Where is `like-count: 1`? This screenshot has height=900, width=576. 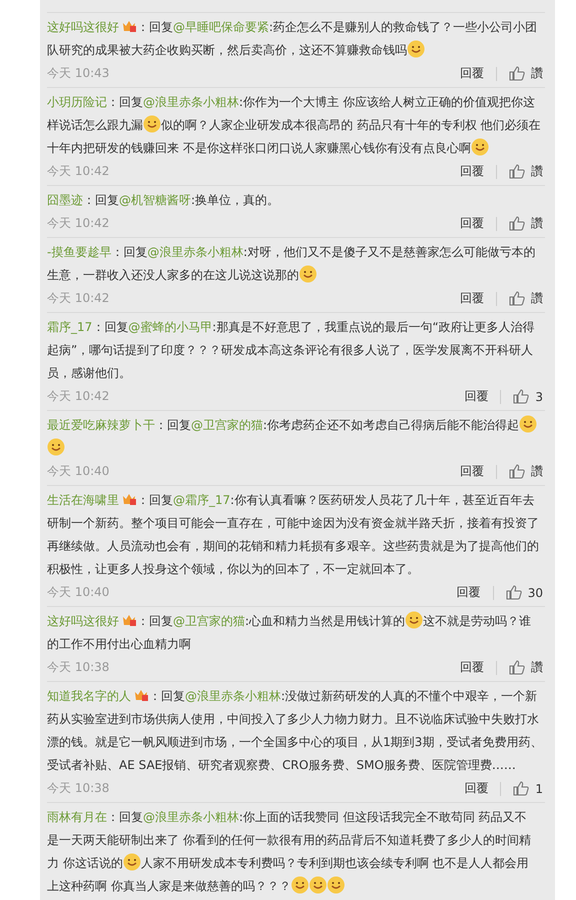 like-count: 1 is located at coordinates (539, 789).